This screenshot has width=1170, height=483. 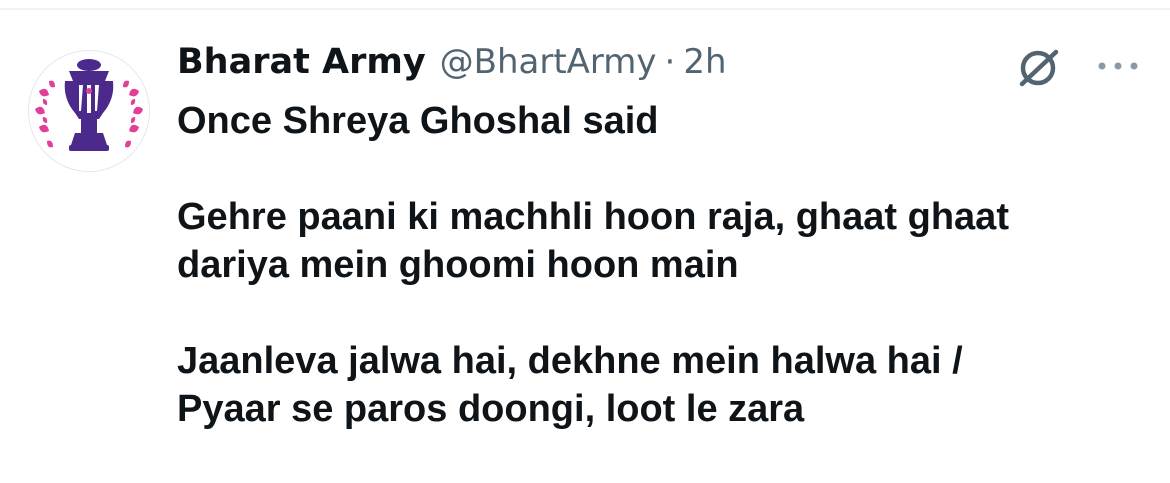 I want to click on user-handle: @BhartArmy, so click(x=548, y=62).